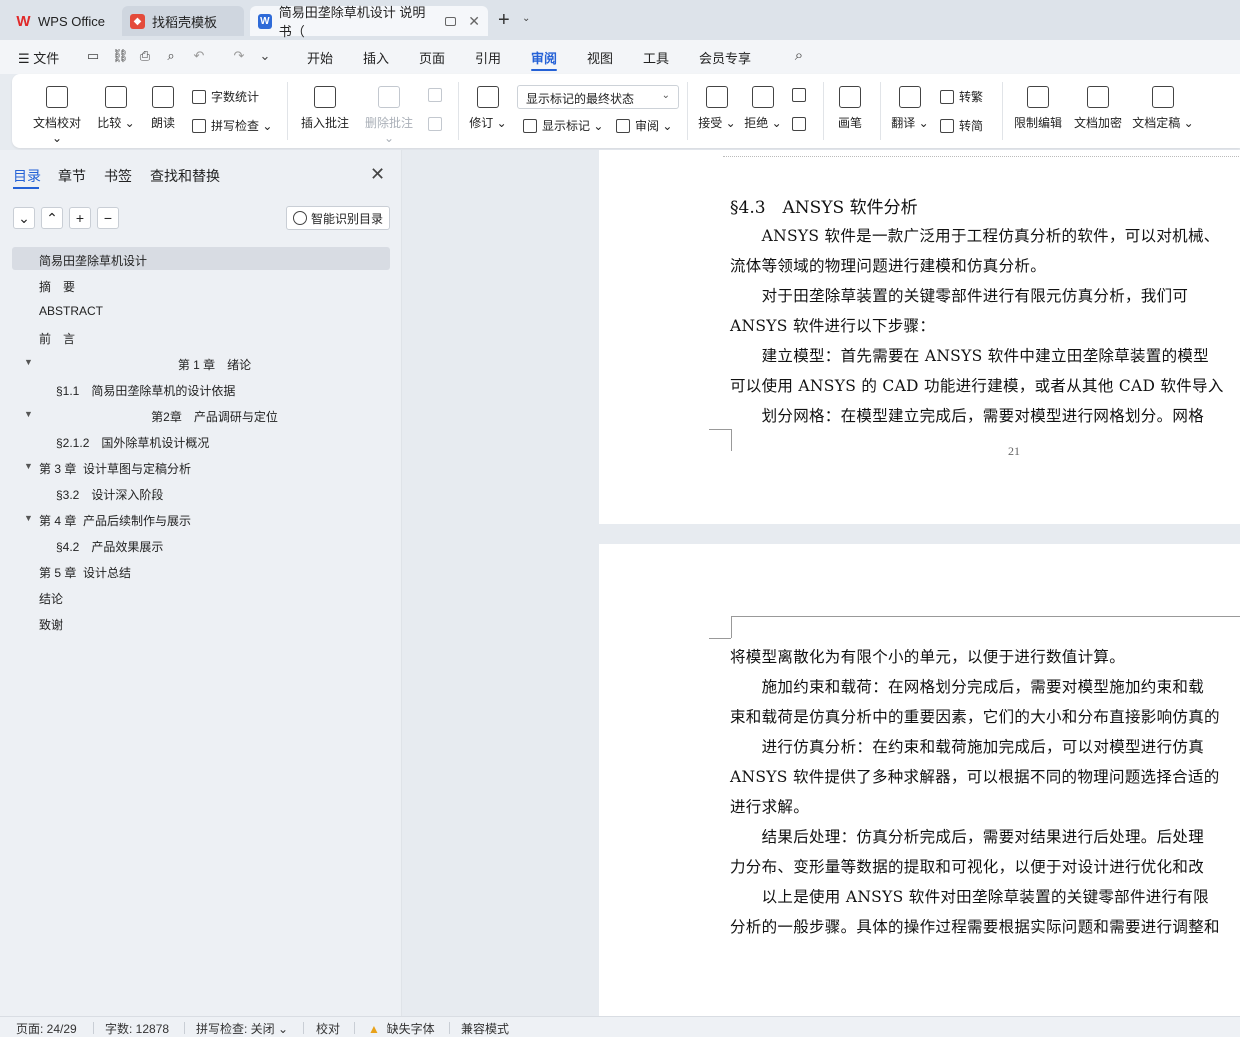 The image size is (1240, 1037). Describe the element at coordinates (62, 21) in the screenshot. I see `tab-wps-office: W WPS Office` at that location.